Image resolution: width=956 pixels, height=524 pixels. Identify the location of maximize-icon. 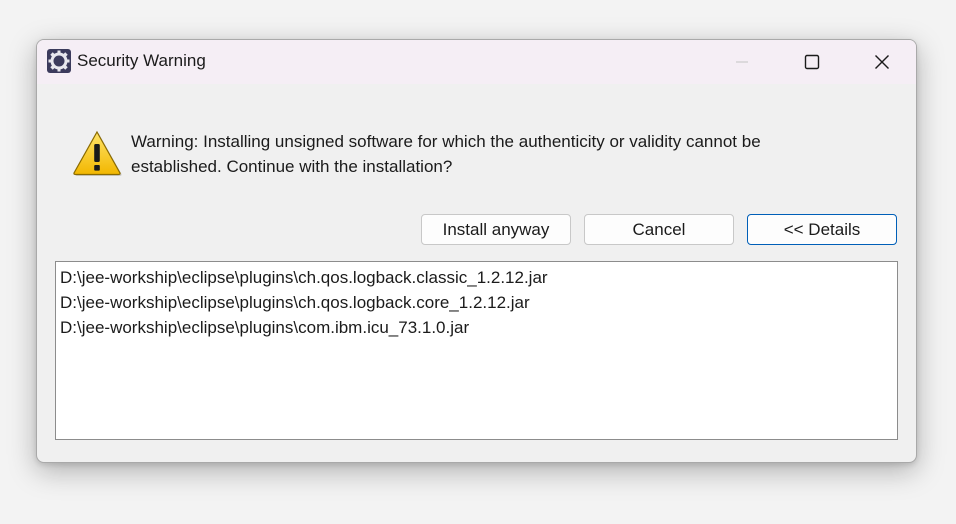
(812, 62).